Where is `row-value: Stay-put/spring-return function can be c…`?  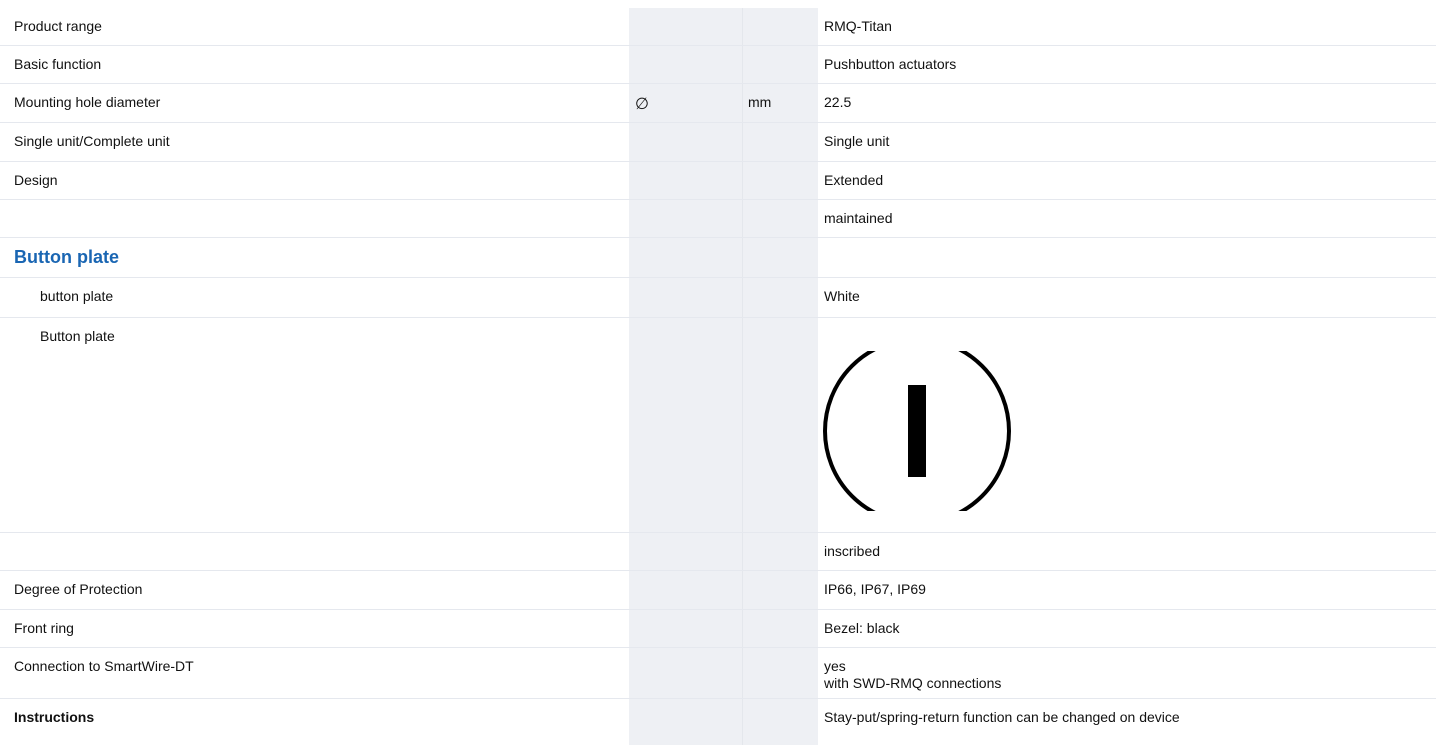 row-value: Stay-put/spring-return function can be c… is located at coordinates (1002, 717).